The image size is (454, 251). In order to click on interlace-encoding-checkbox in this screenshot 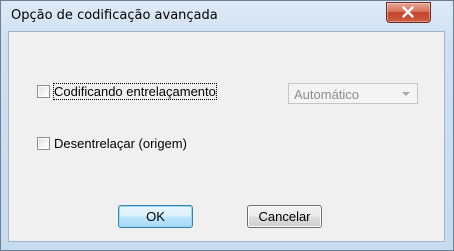, I will do `click(43, 91)`.